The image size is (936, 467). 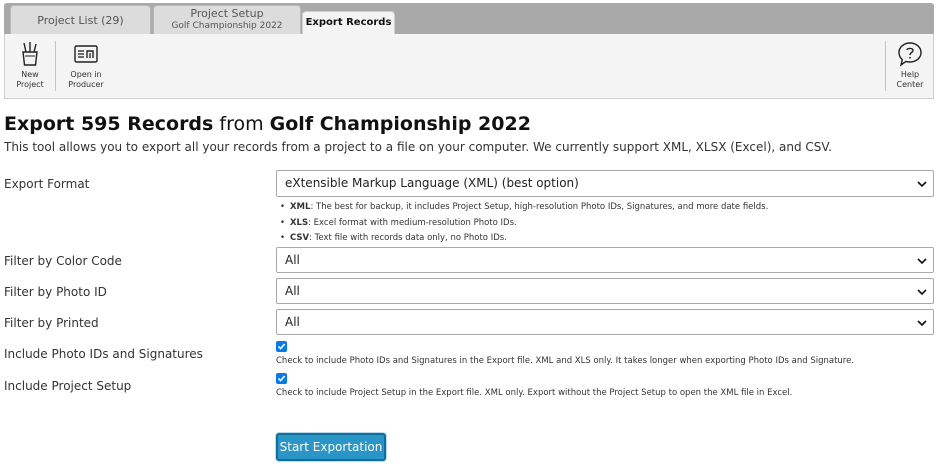 I want to click on tab-project-list-label: Project List (29), so click(x=80, y=20).